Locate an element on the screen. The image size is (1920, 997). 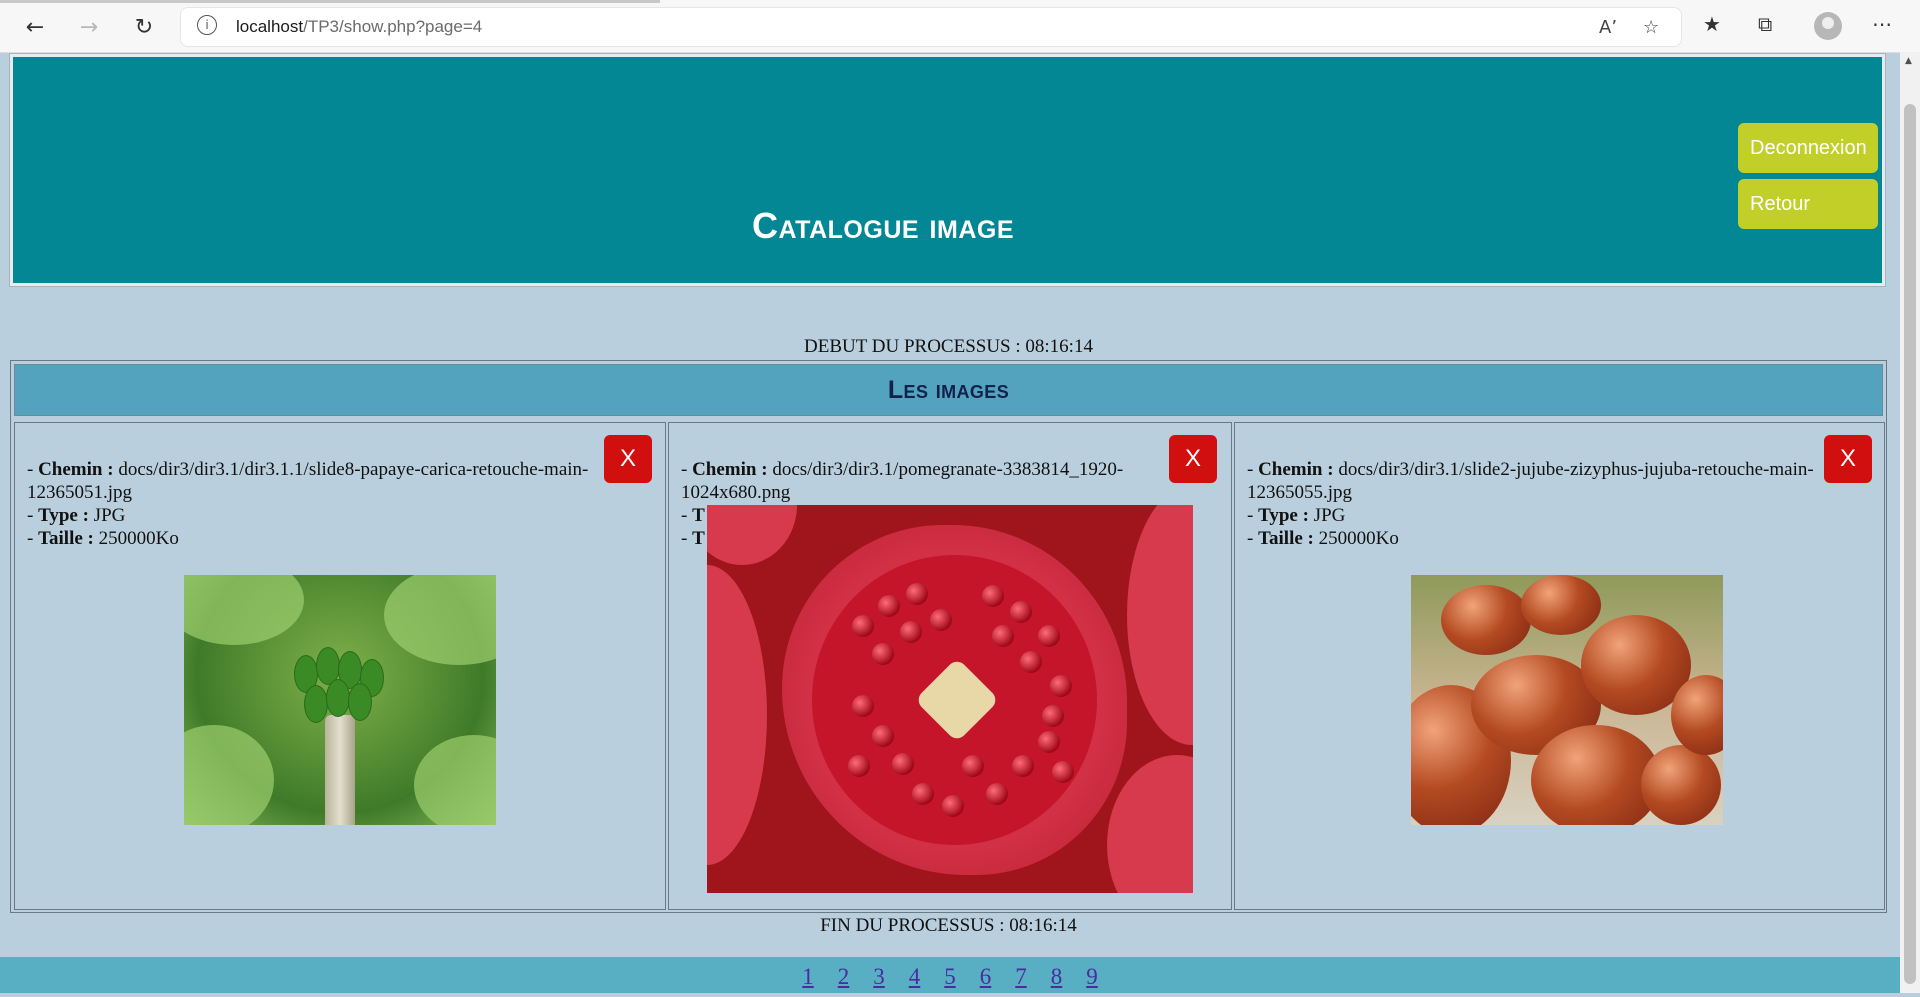
gallery-heading: Les images is located at coordinates (948, 390).